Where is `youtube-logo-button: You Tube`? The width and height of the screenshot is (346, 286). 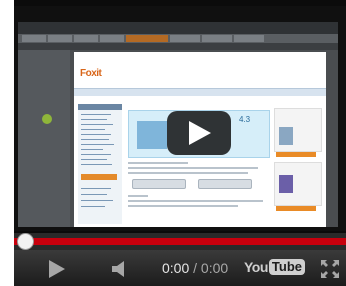 youtube-logo-button: You Tube is located at coordinates (274, 267).